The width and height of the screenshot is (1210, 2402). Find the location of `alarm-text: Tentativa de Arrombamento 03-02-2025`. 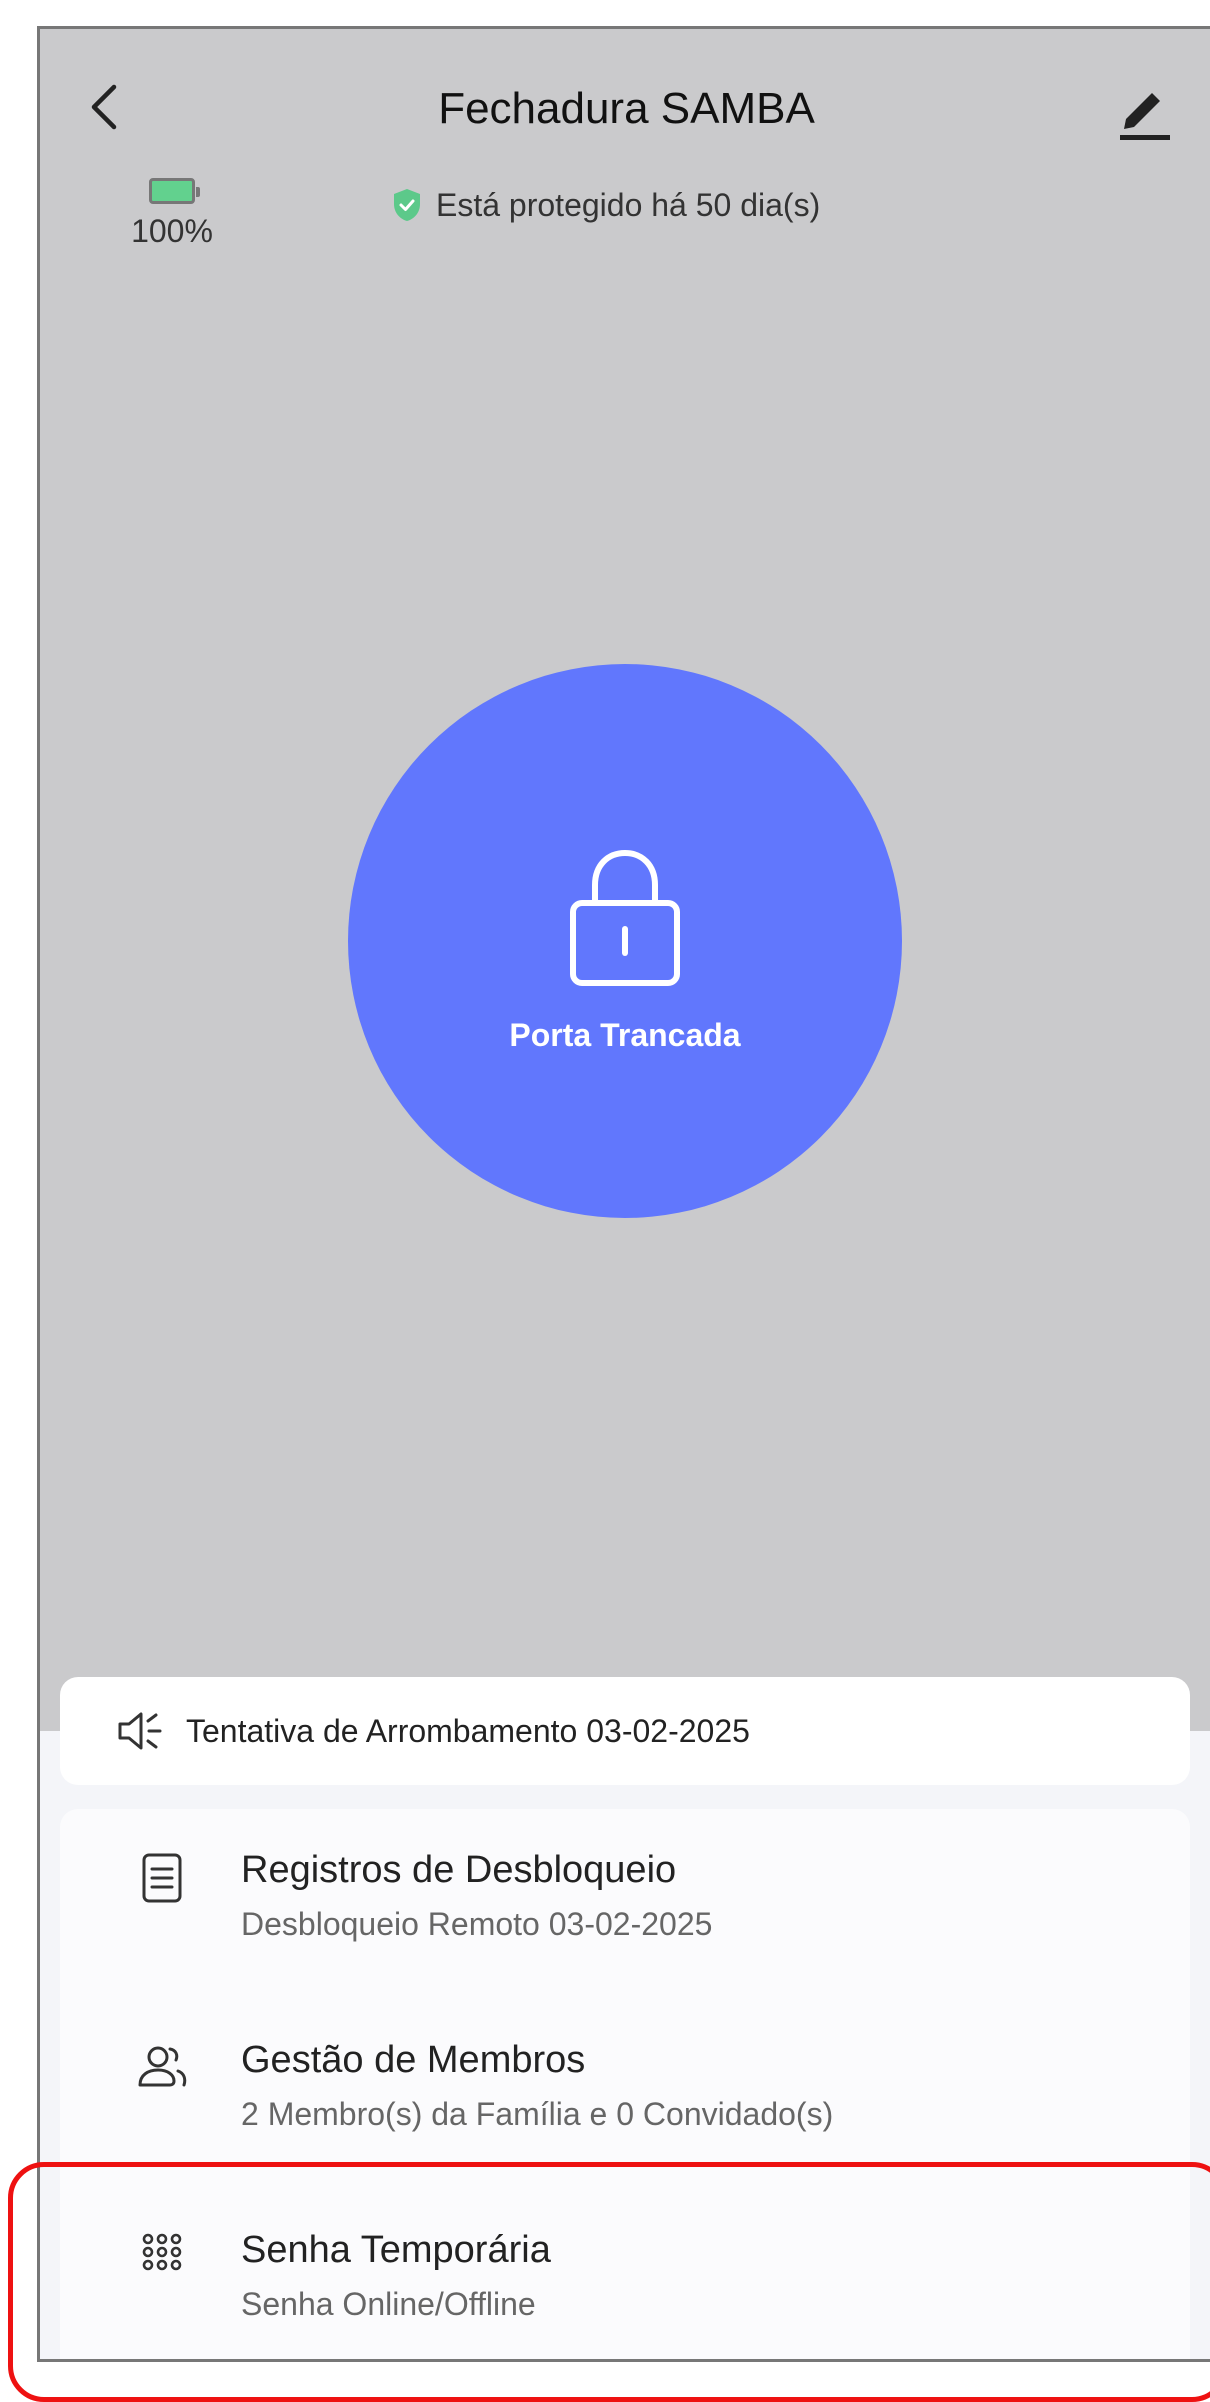

alarm-text: Tentativa de Arrombamento 03-02-2025 is located at coordinates (468, 1730).